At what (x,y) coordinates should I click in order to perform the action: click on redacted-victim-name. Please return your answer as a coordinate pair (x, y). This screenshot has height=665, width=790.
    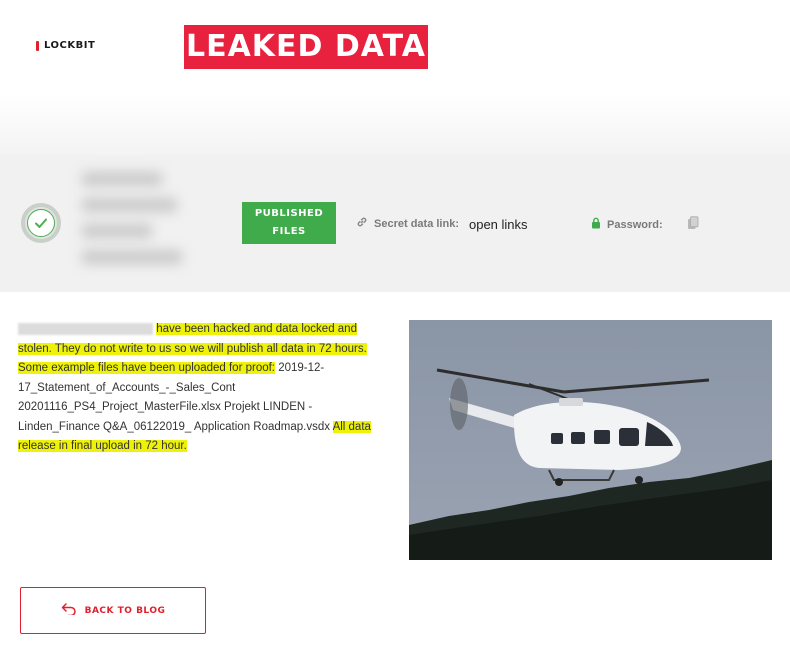
    Looking at the image, I should click on (147, 219).